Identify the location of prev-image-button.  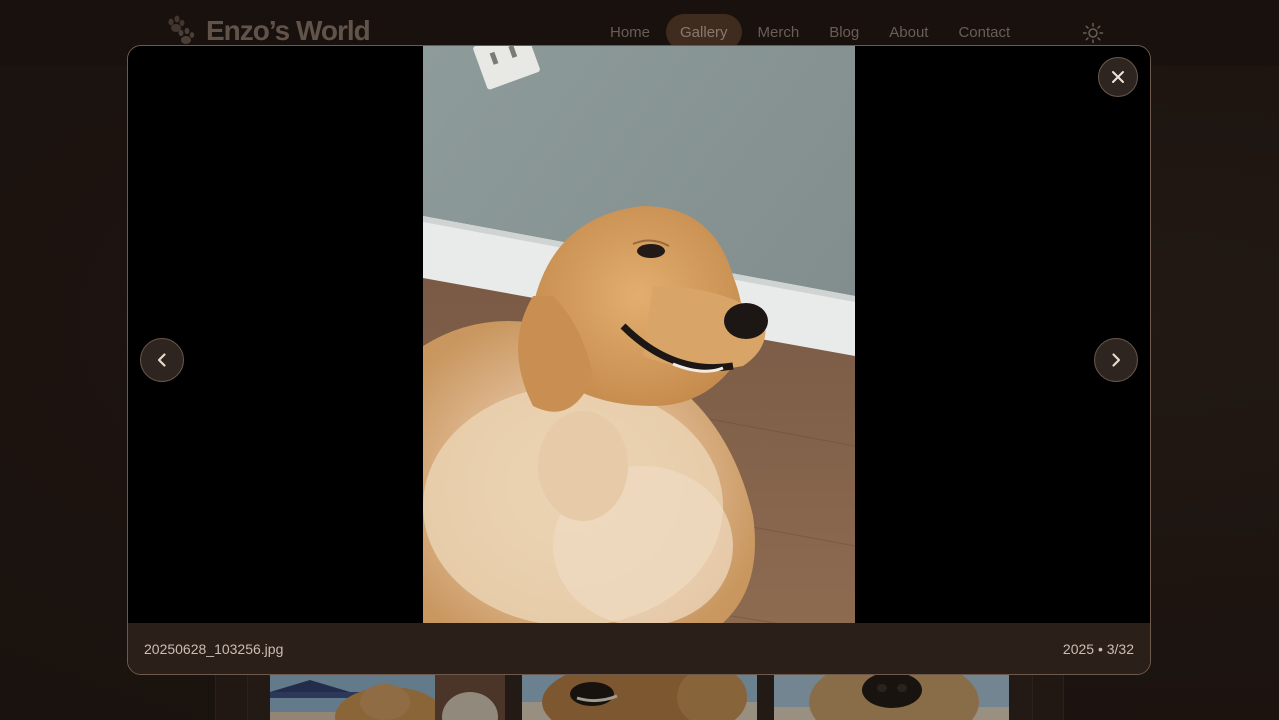
(162, 360).